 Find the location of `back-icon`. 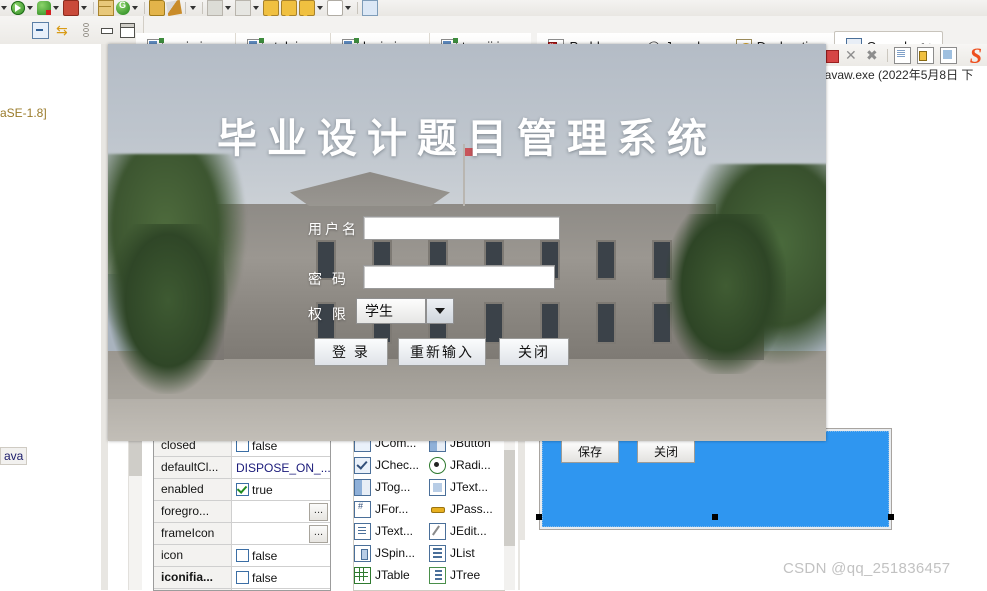

back-icon is located at coordinates (271, 8).